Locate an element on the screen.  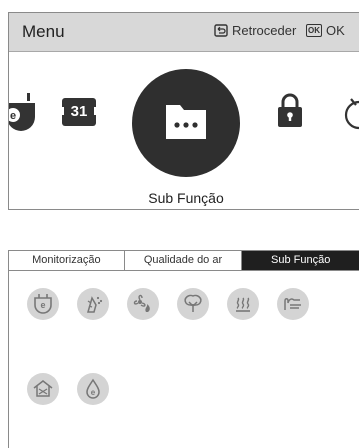
filter-tree-icon is located at coordinates (193, 304).